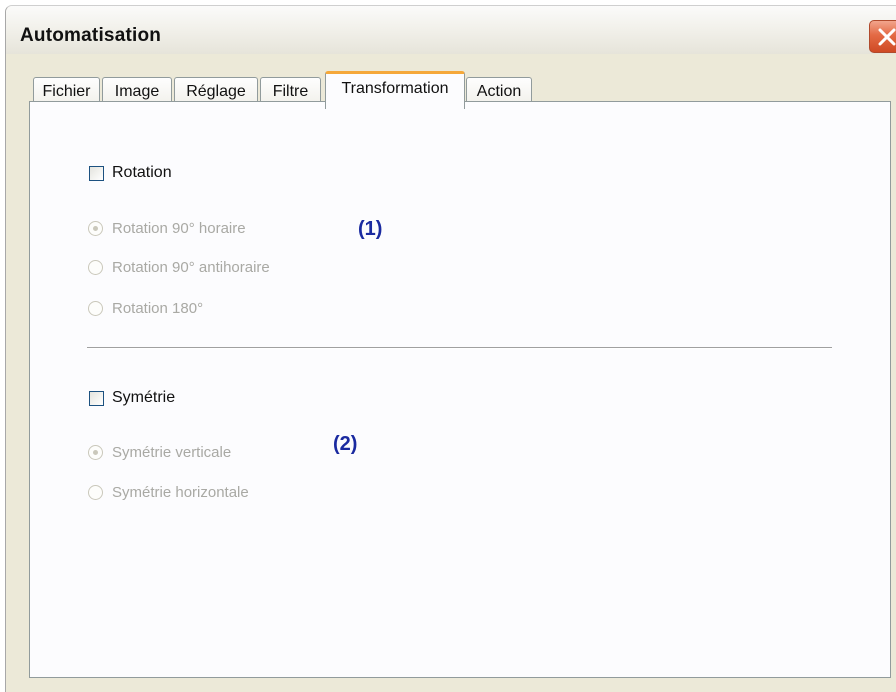 The height and width of the screenshot is (692, 896). What do you see at coordinates (172, 452) in the screenshot?
I see `radio-label: Symétrie verticale` at bounding box center [172, 452].